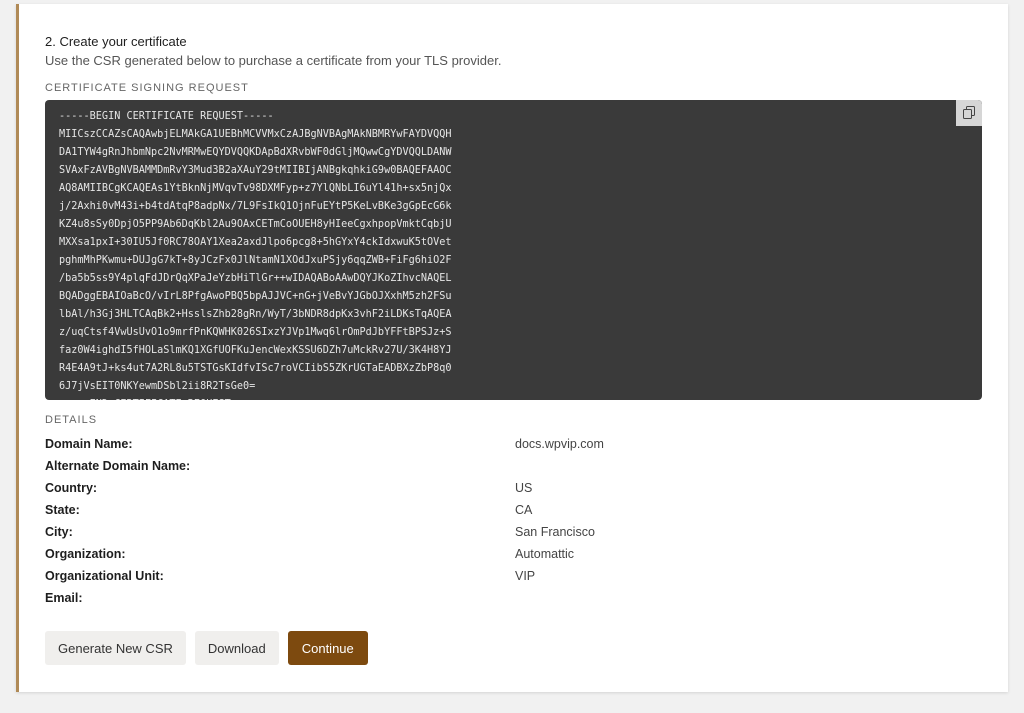 This screenshot has width=1024, height=713. I want to click on csr-line: 6J7jVsEIT0NKYewmDSbl2ii8R2TsGe0=, so click(157, 386).